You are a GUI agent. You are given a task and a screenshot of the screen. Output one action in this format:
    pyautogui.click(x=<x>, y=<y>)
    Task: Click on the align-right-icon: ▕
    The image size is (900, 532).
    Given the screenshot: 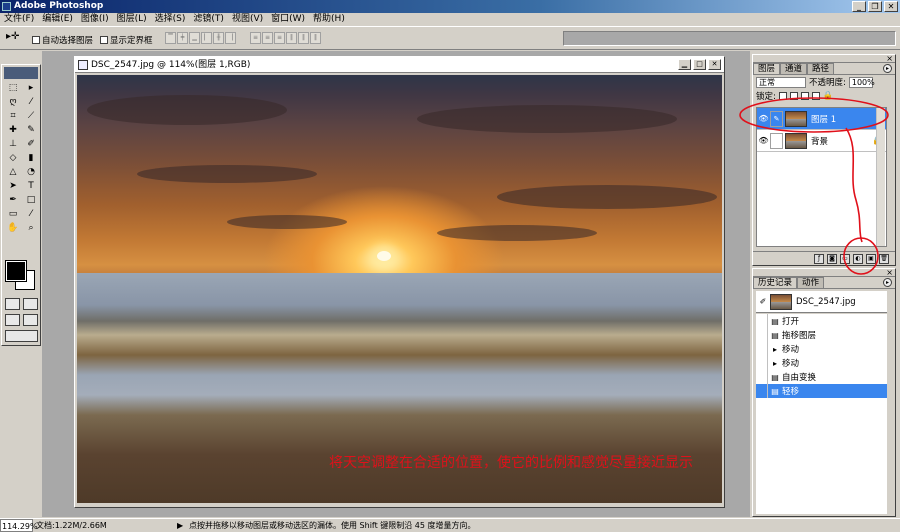 What is the action you would take?
    pyautogui.click(x=230, y=38)
    